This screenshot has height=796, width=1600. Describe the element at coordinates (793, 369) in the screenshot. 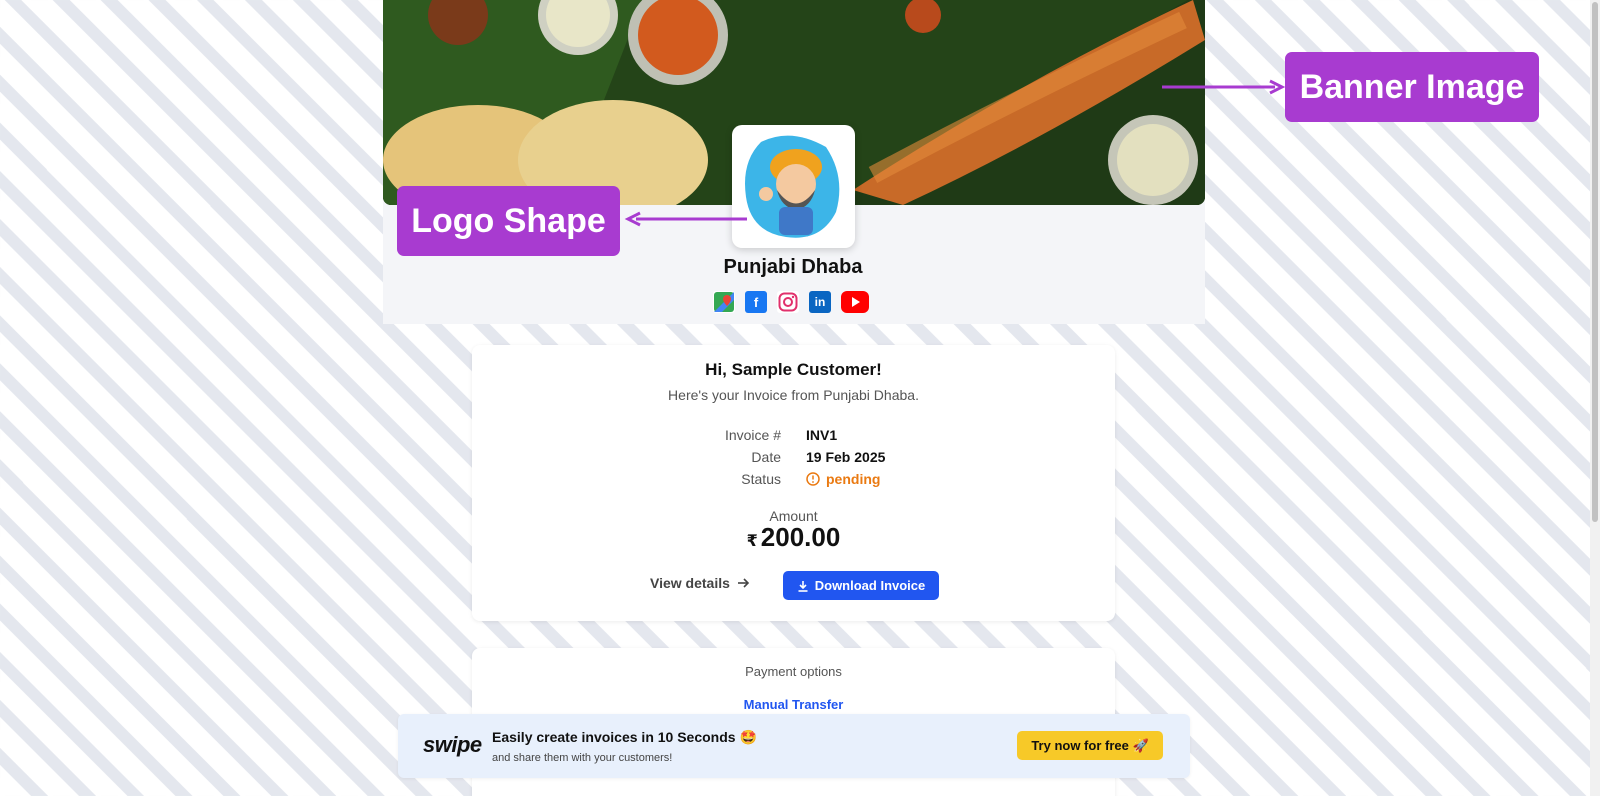

I see `greeting: Hi, Sample Customer!` at that location.